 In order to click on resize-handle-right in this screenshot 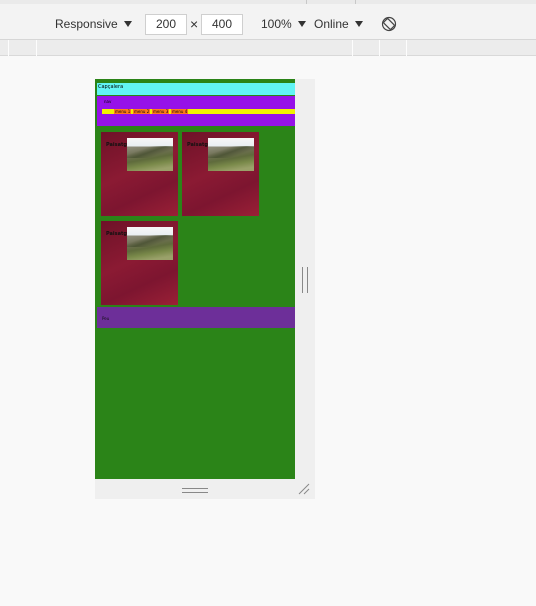, I will do `click(305, 280)`.